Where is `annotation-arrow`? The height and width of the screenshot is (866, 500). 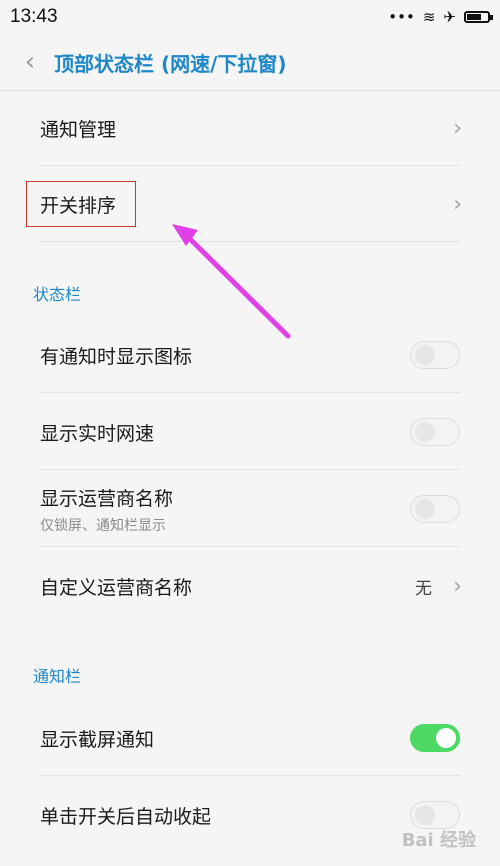 annotation-arrow is located at coordinates (231, 281).